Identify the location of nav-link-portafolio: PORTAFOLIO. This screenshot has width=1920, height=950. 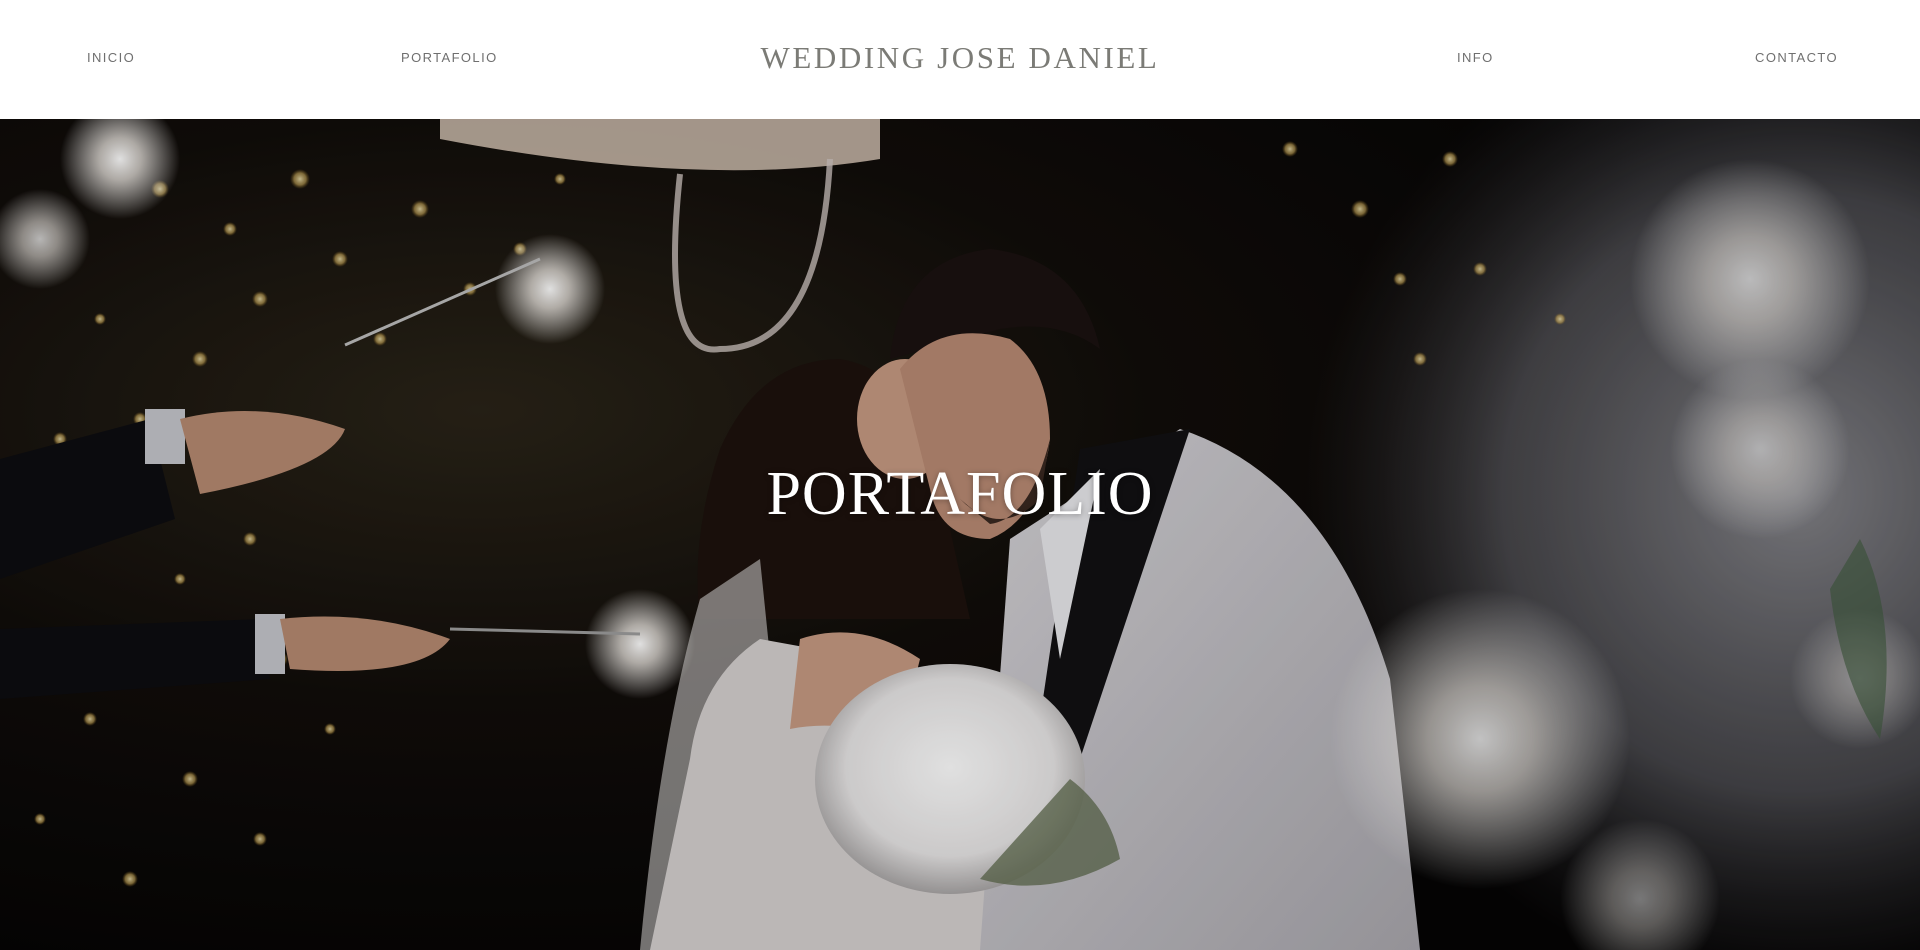
(449, 57).